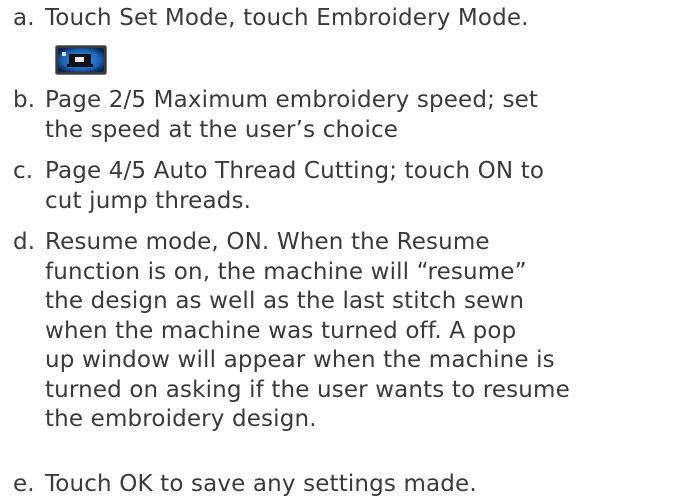 The height and width of the screenshot is (500, 677). What do you see at coordinates (222, 129) in the screenshot?
I see `item-text-line: the speed at the user’s choice` at bounding box center [222, 129].